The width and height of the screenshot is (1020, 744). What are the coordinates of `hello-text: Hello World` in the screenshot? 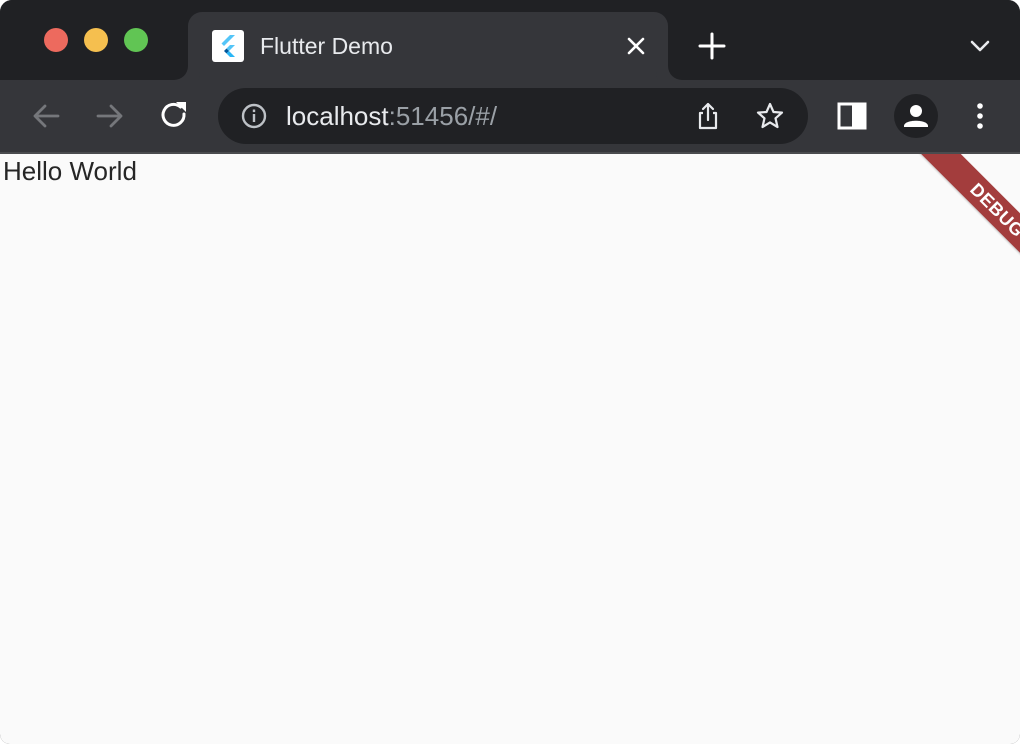 It's located at (70, 171).